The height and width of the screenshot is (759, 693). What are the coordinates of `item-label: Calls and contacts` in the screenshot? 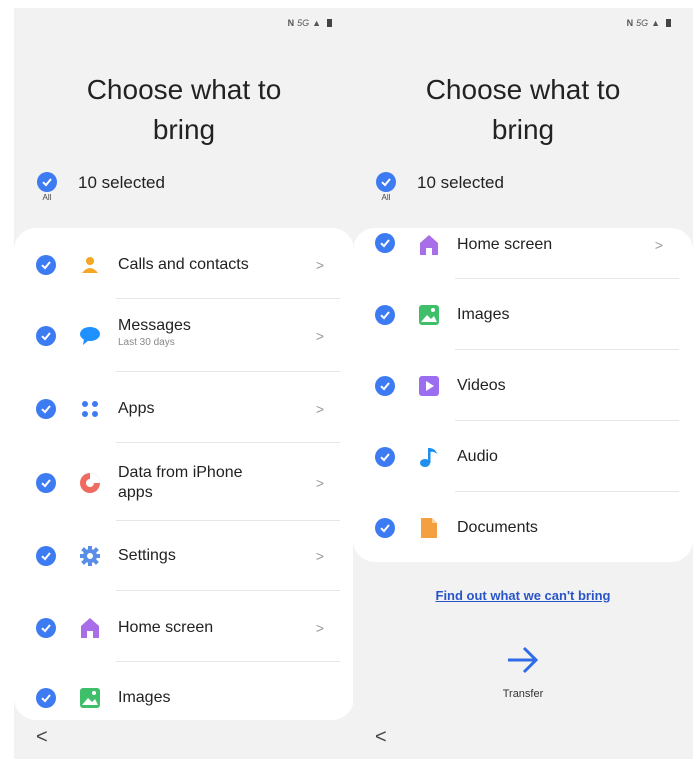 It's located at (183, 264).